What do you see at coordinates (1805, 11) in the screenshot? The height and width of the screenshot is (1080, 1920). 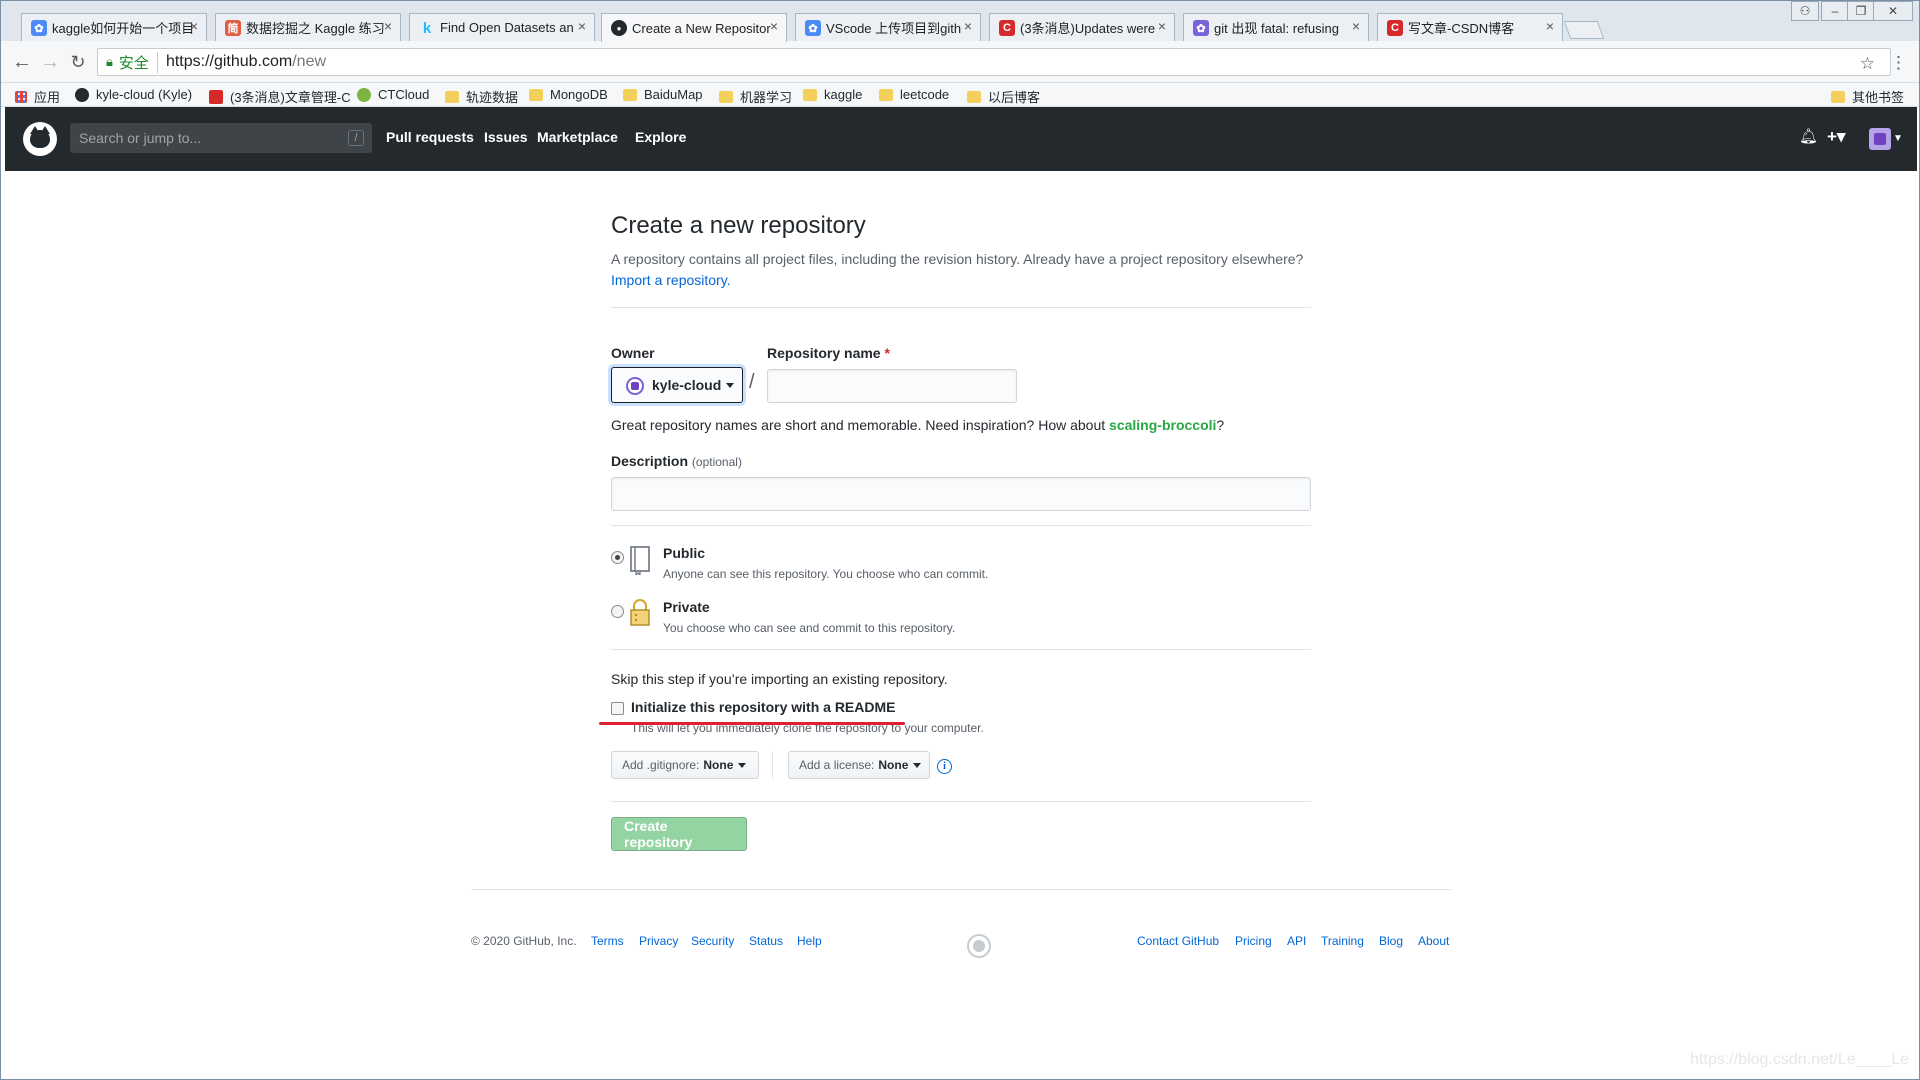 I see `user-icon: ⚇` at bounding box center [1805, 11].